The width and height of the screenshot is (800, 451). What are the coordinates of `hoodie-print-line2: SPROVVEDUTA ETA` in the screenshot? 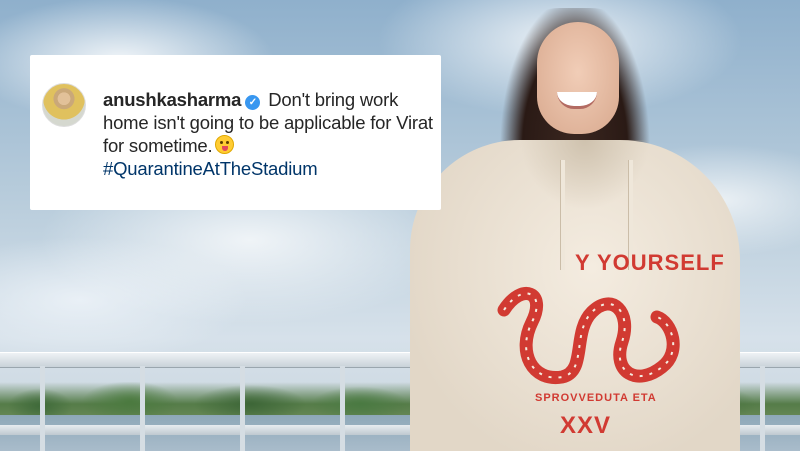 It's located at (596, 398).